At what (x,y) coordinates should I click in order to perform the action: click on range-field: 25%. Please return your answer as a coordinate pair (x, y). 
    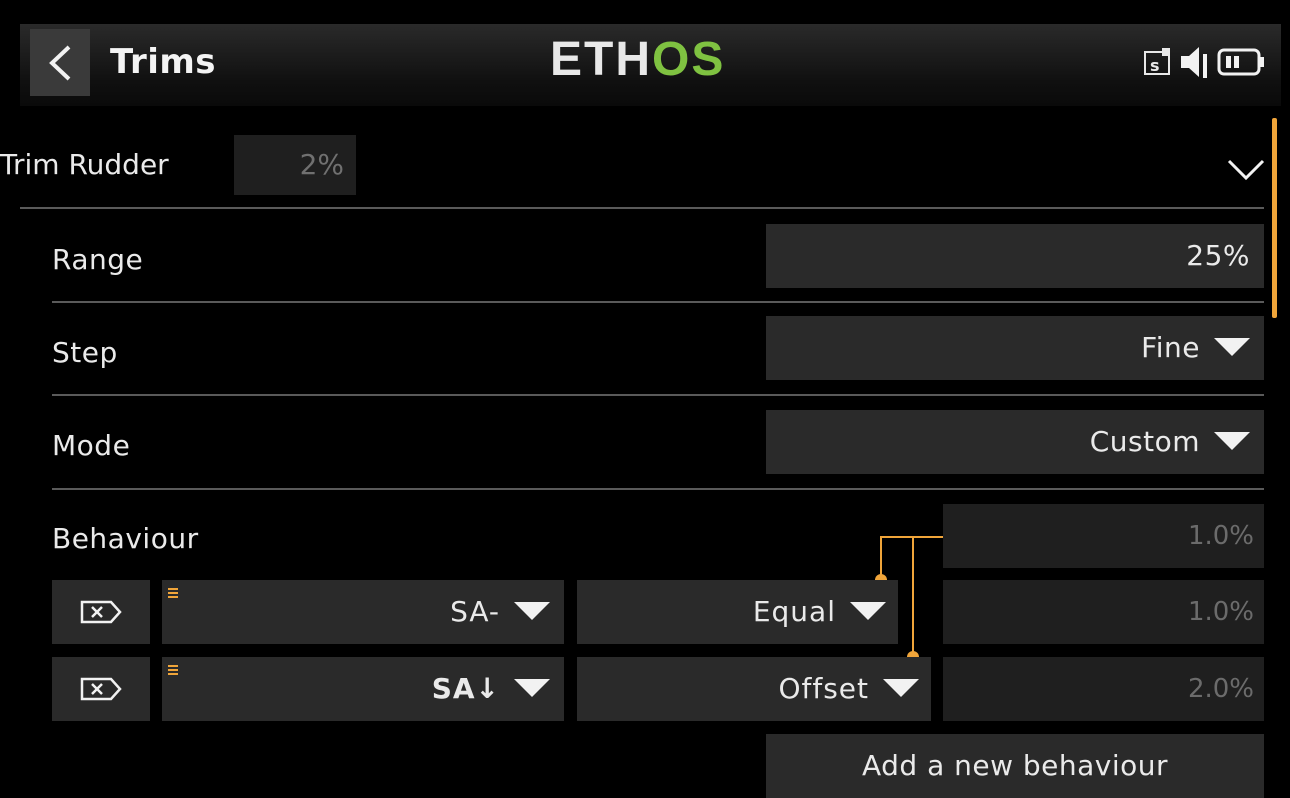
    Looking at the image, I should click on (1015, 256).